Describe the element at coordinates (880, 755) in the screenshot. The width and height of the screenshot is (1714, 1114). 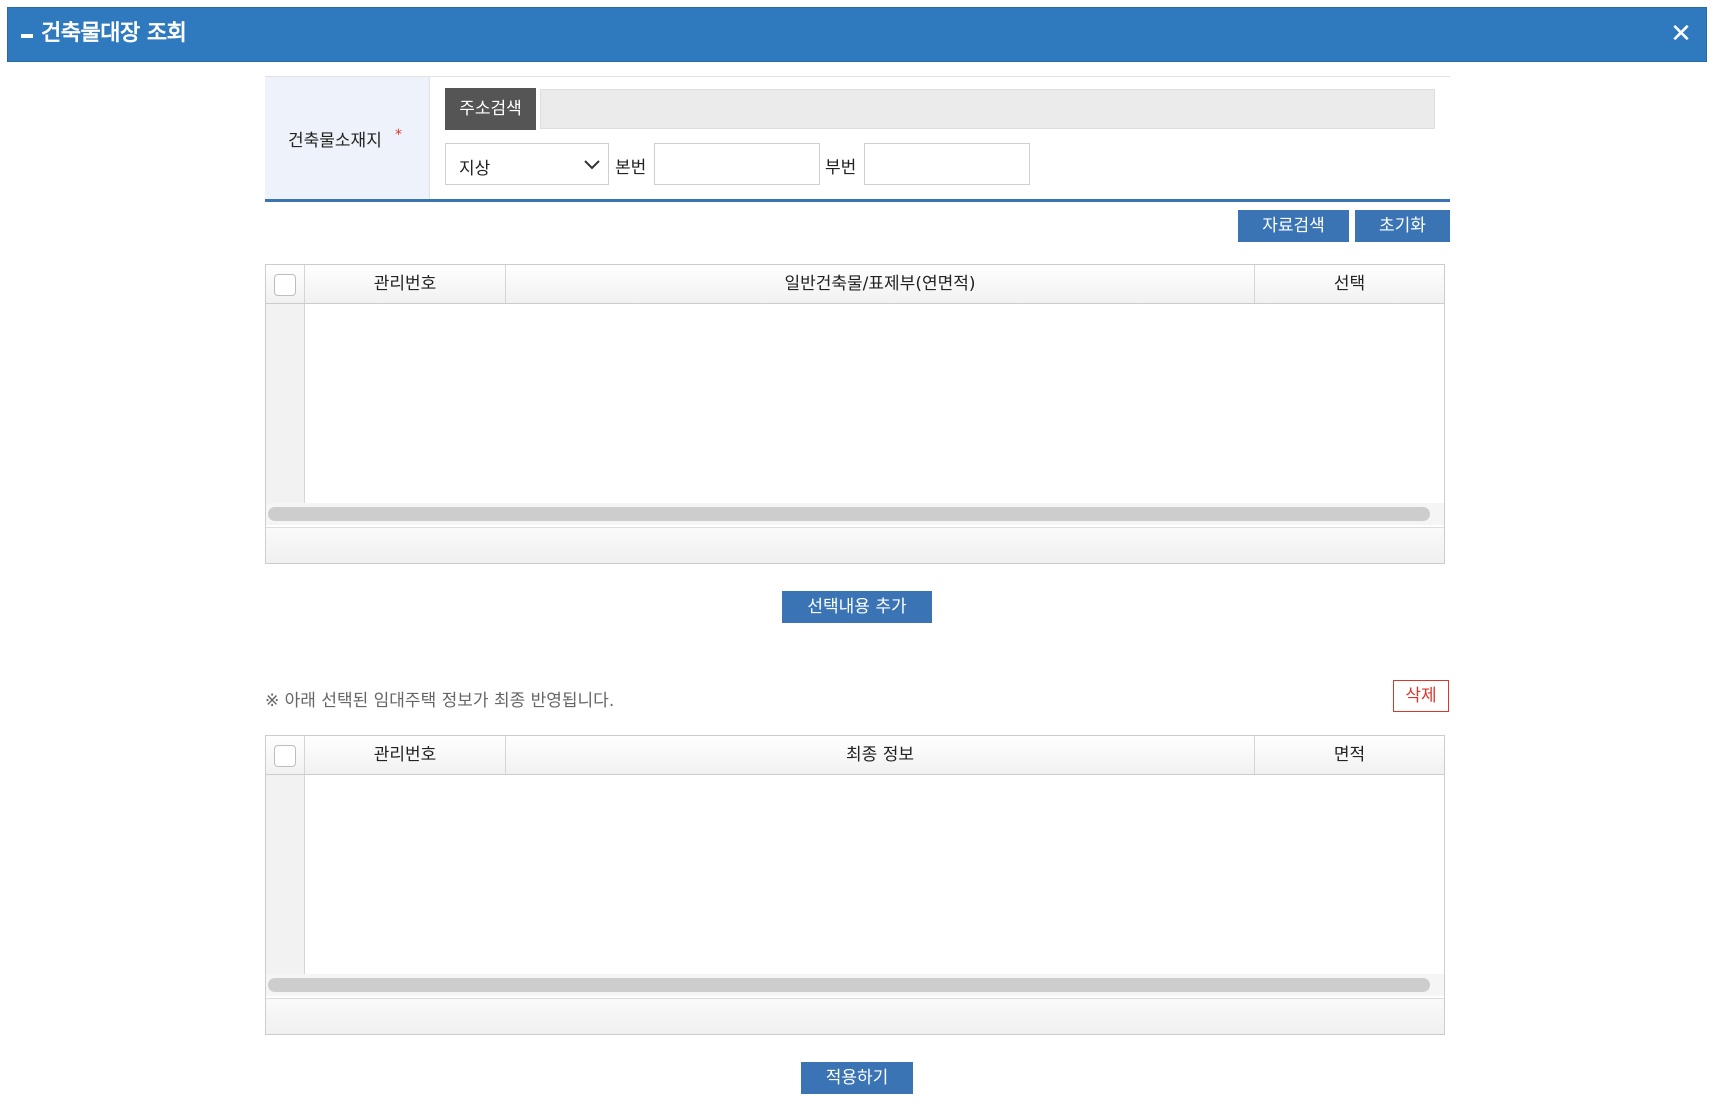
I see `column-header: 최종 정보` at that location.